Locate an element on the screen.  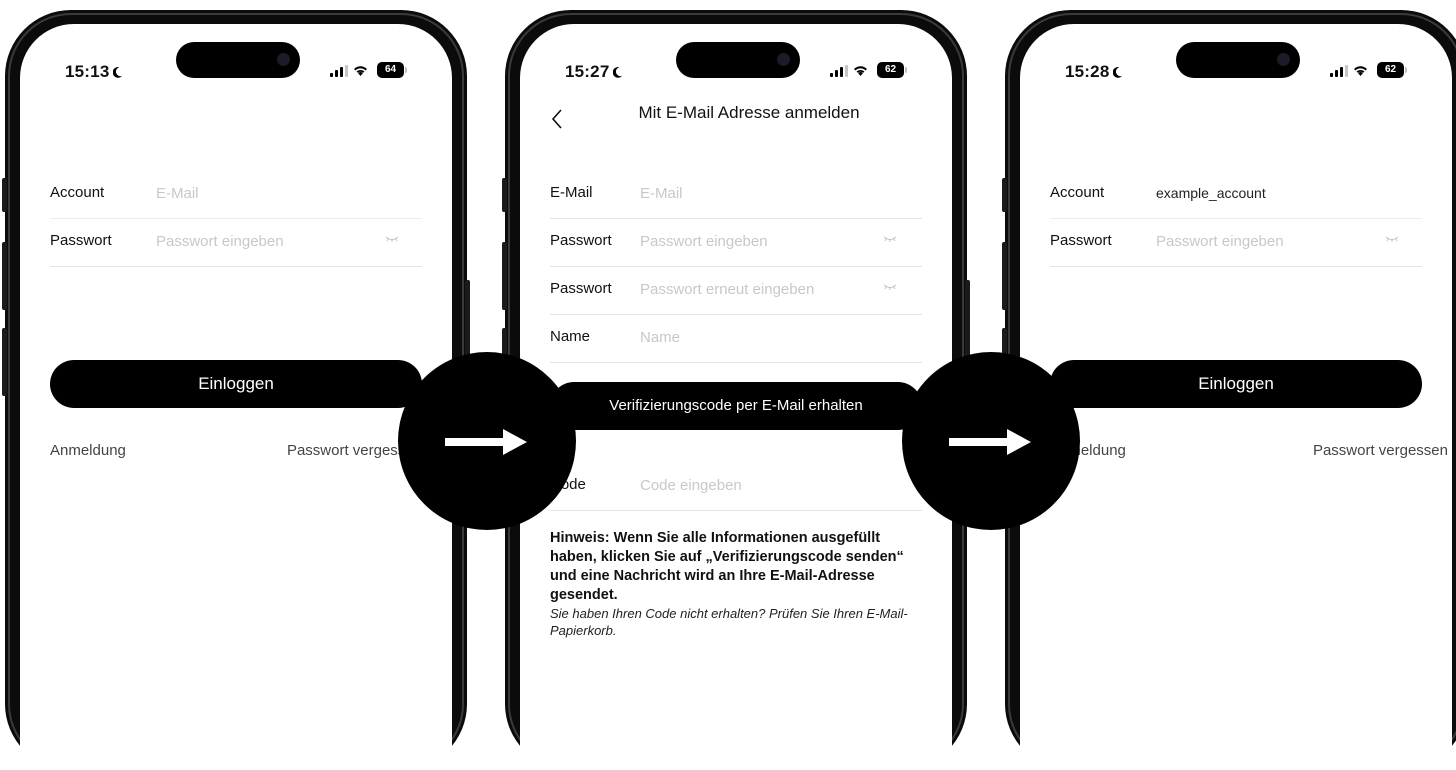
forgot-password-link: Passwort vergessen is located at coordinates (1380, 450).